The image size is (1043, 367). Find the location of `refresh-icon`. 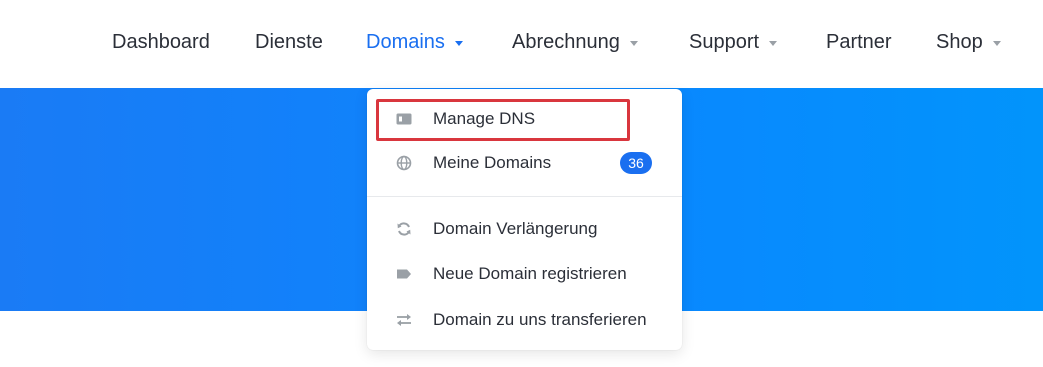

refresh-icon is located at coordinates (404, 229).